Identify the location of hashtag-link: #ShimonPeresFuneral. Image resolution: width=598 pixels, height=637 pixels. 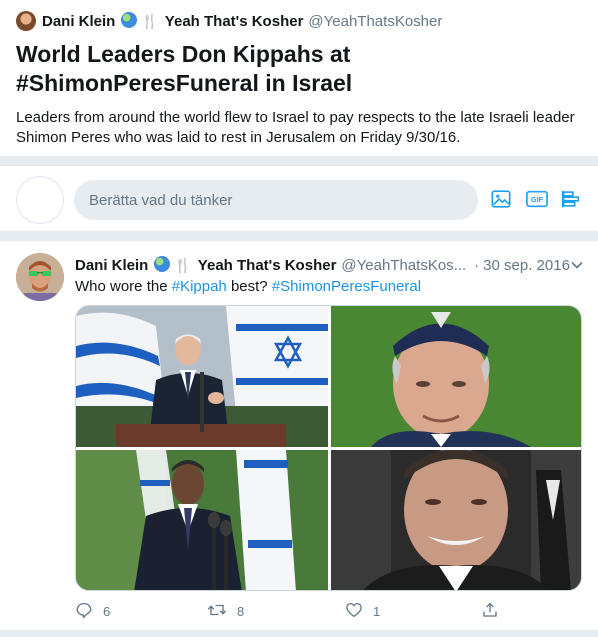
(346, 286).